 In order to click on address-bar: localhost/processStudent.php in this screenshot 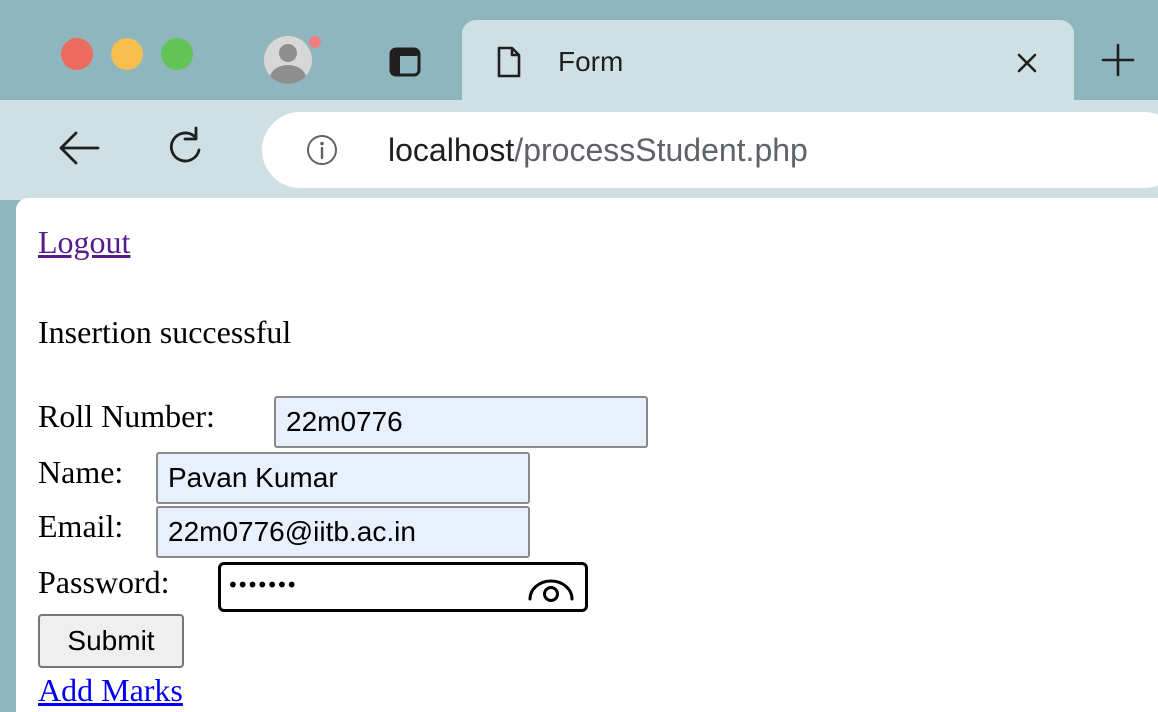, I will do `click(710, 150)`.